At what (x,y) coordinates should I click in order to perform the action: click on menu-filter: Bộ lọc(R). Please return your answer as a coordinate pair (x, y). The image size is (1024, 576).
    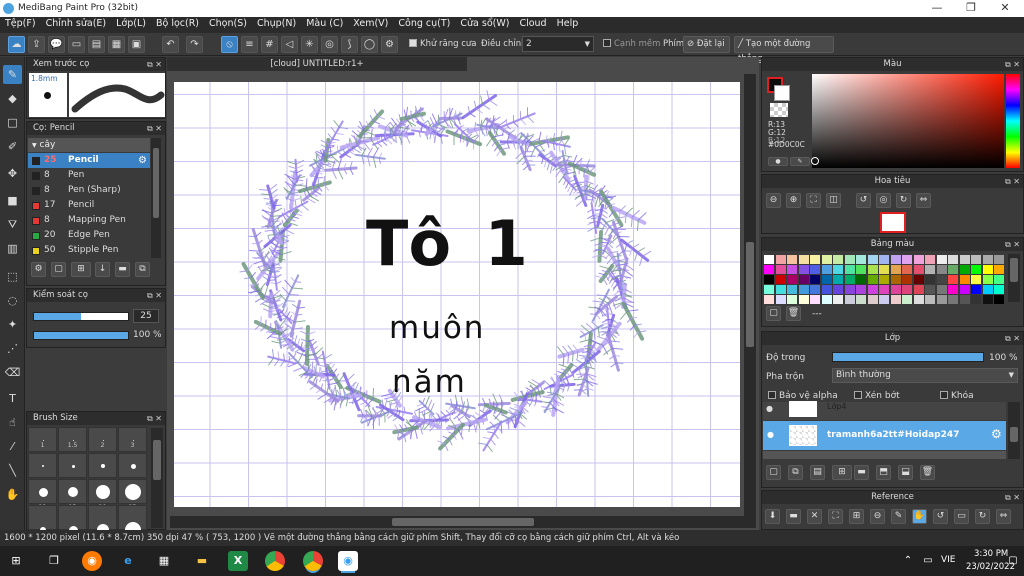
    Looking at the image, I should click on (177, 25).